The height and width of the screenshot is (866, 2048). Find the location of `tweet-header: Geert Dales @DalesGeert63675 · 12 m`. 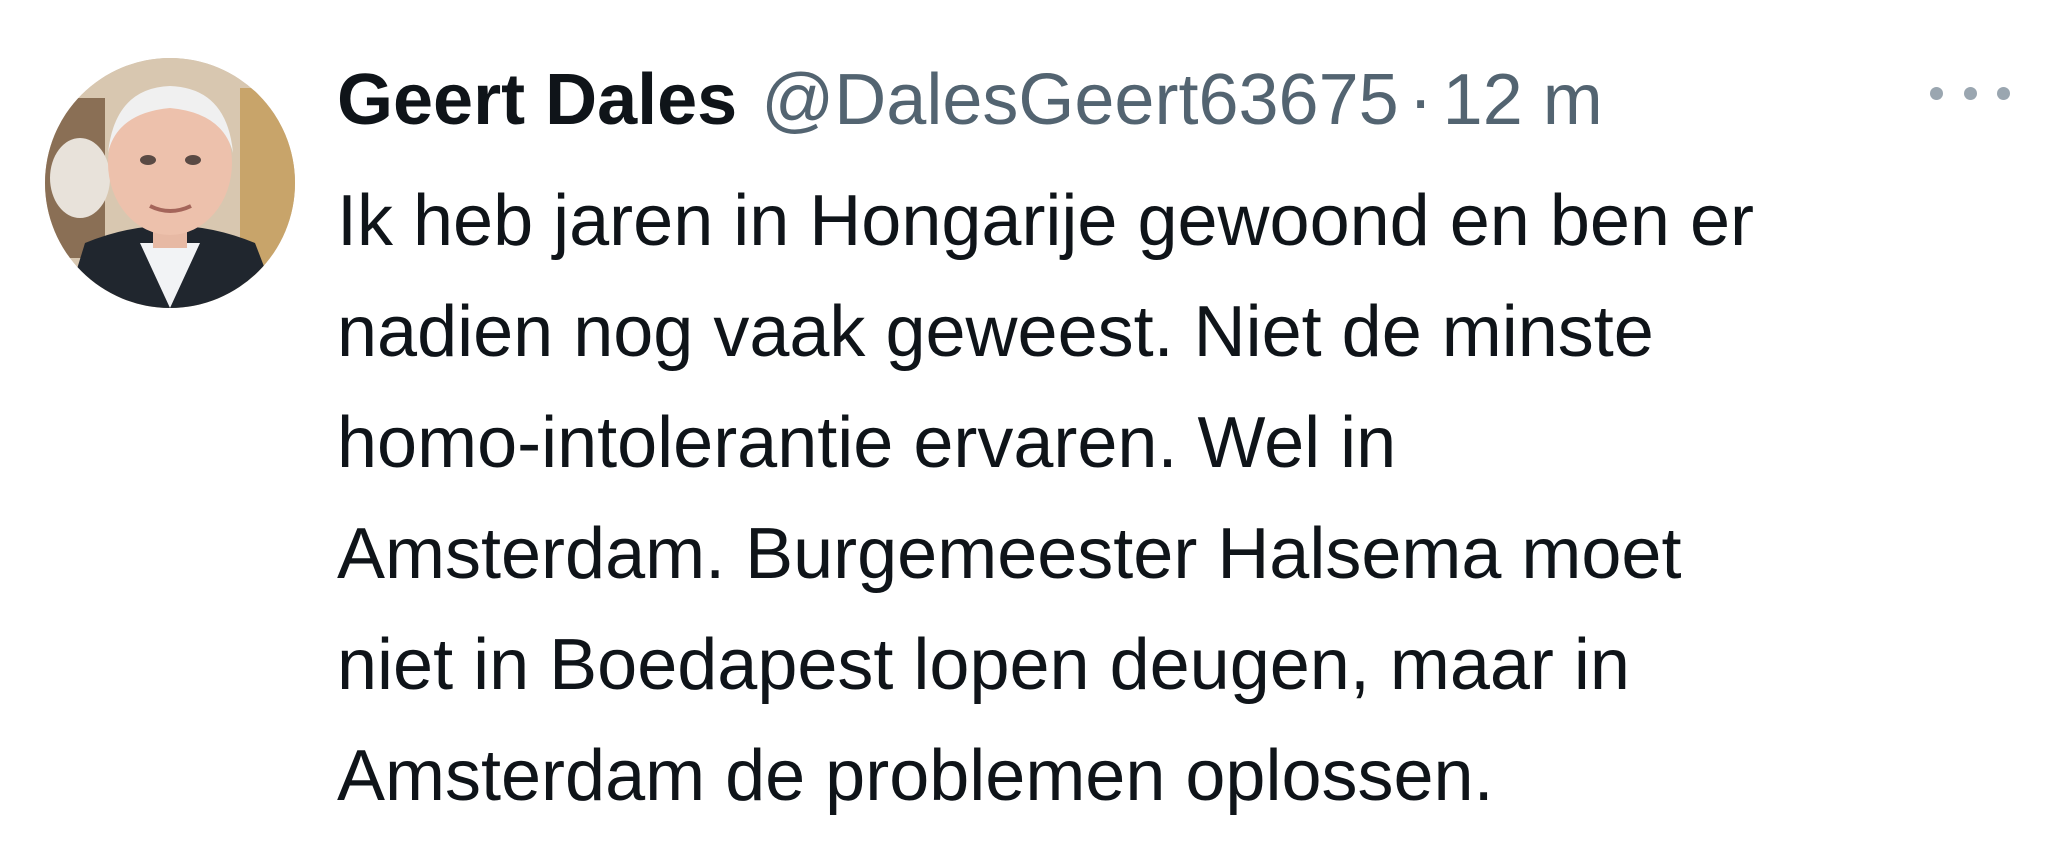

tweet-header: Geert Dales @DalesGeert63675 · 12 m is located at coordinates (970, 100).